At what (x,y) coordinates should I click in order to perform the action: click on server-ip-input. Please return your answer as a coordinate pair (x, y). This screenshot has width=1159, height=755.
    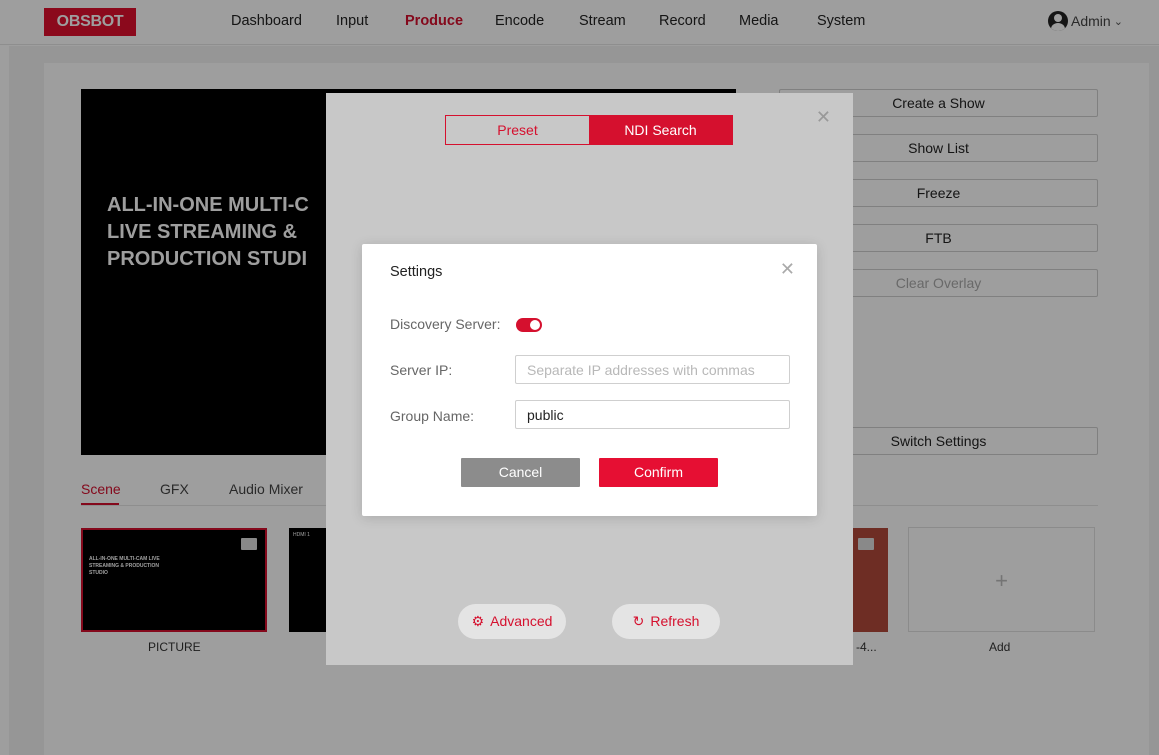
    Looking at the image, I should click on (652, 369).